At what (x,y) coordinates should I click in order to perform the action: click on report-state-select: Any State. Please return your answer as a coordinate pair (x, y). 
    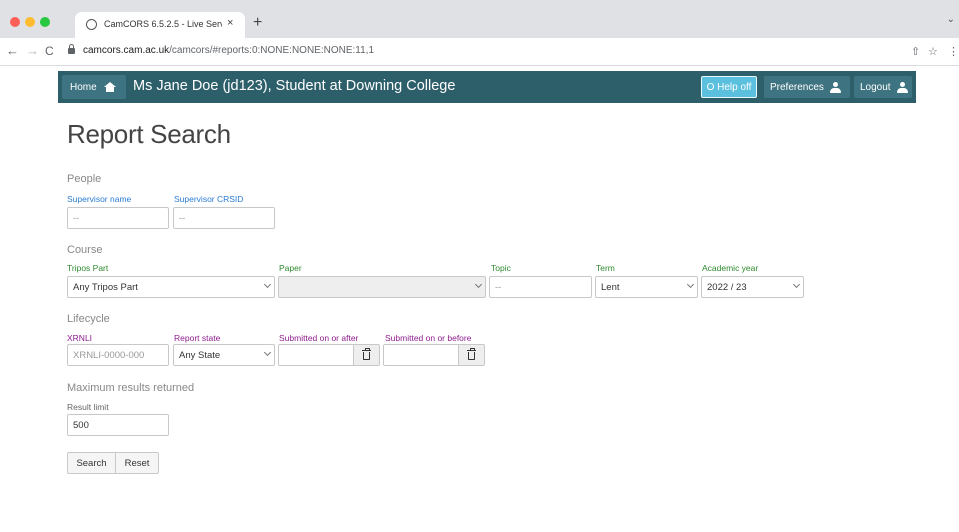
    Looking at the image, I should click on (224, 355).